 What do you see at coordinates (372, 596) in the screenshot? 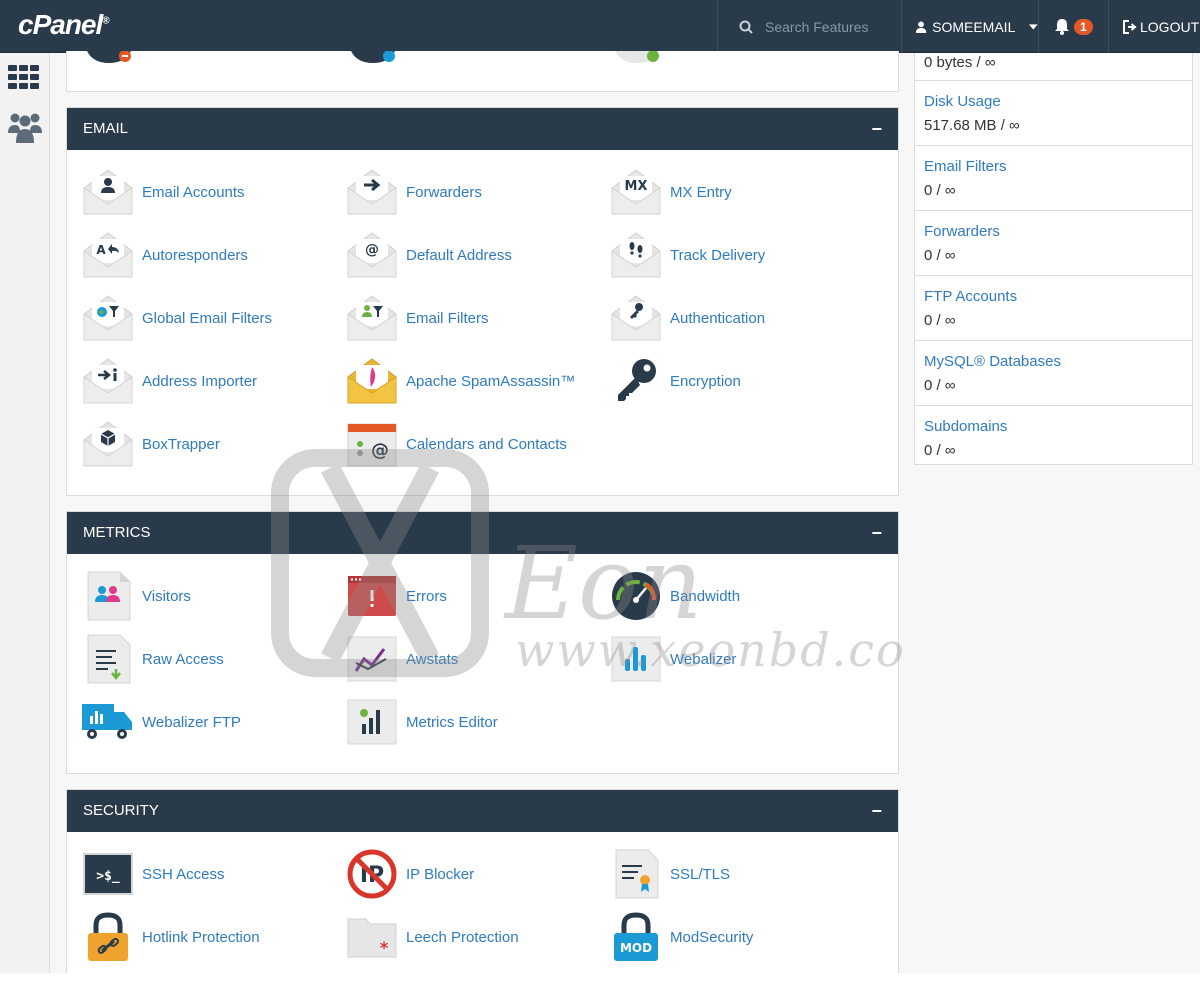
I see `error-window-icon` at bounding box center [372, 596].